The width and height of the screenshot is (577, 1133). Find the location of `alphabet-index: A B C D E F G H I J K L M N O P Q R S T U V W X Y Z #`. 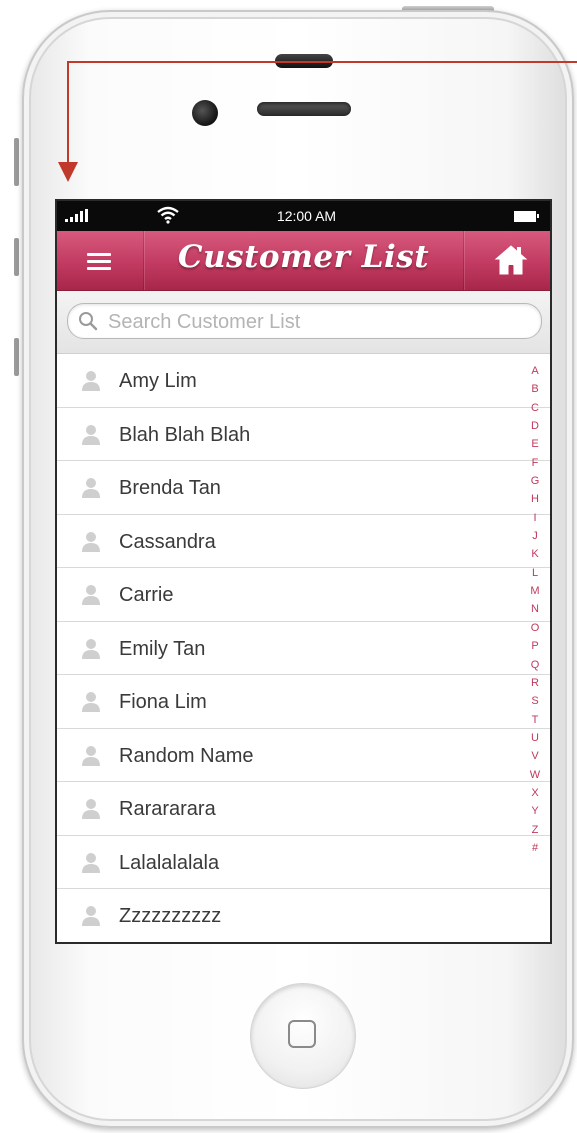

alphabet-index: A B C D E F G H I J K L M N O P Q R S T U V W X Y Z # is located at coordinates (535, 609).